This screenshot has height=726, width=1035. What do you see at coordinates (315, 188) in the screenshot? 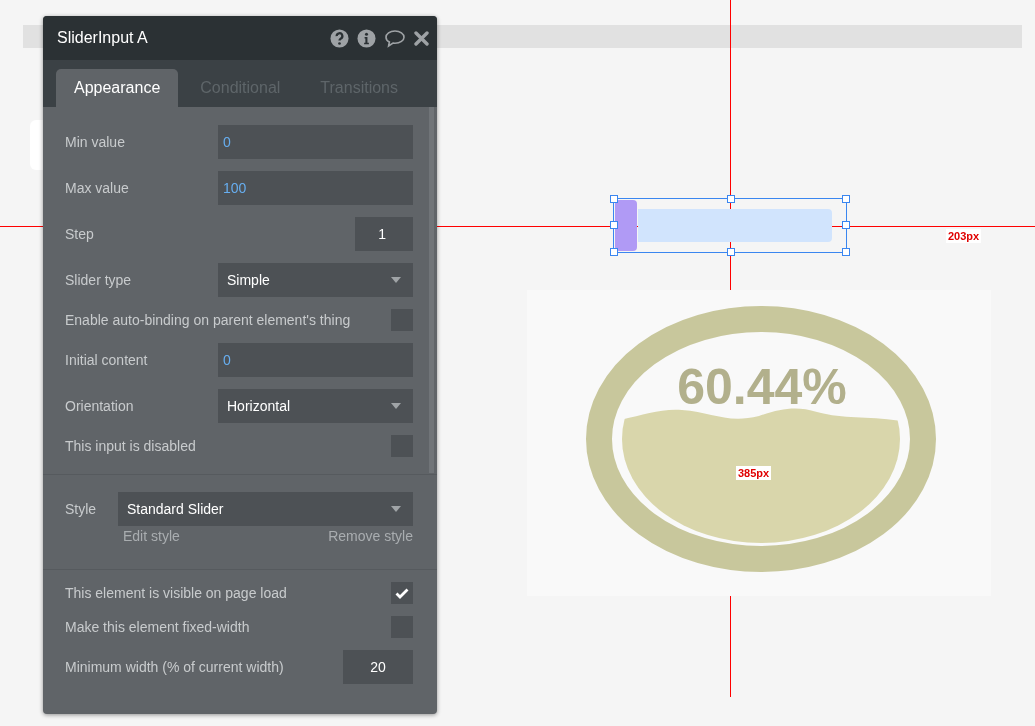
I see `input-field: 100` at bounding box center [315, 188].